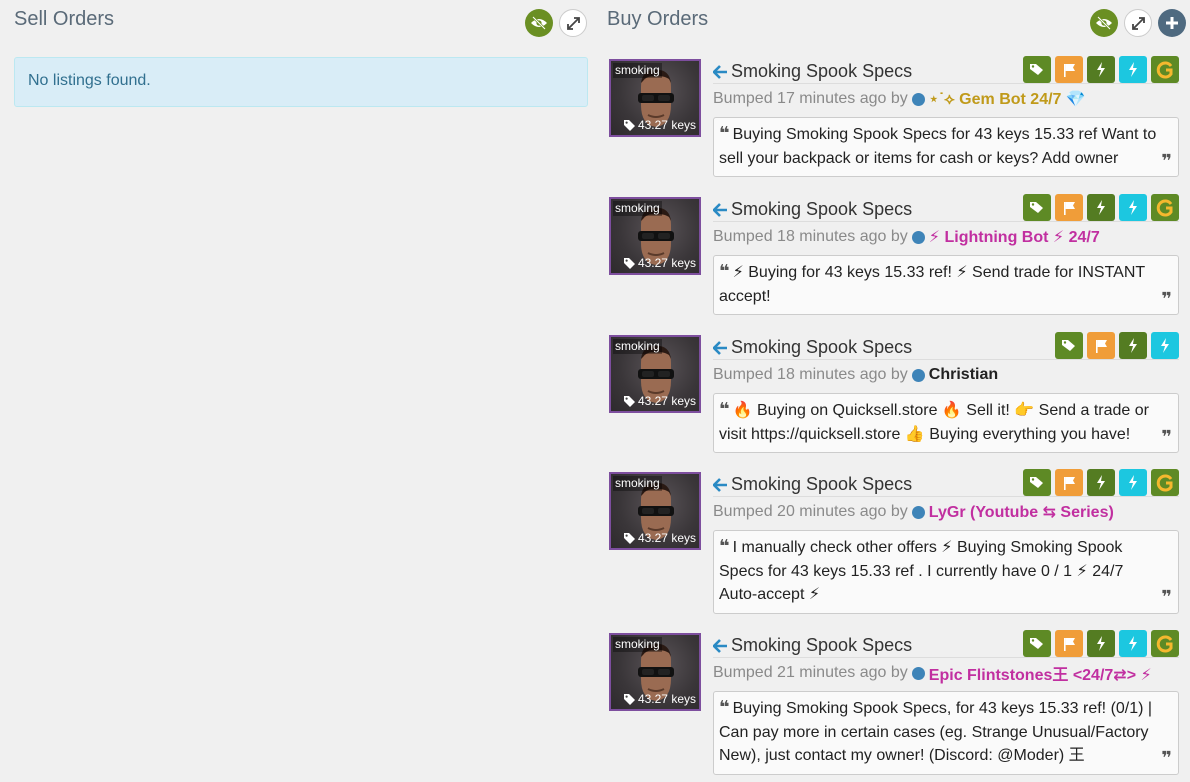  I want to click on quote-left-icon: ❝, so click(724, 271).